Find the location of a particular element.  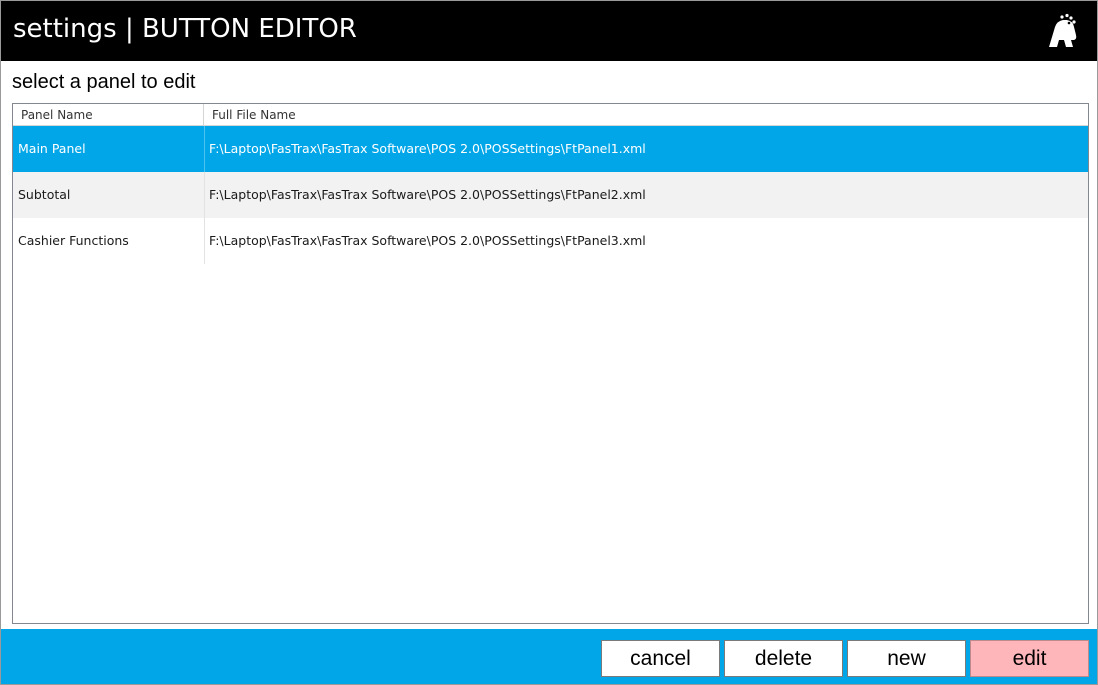

fastrax-logo-icon is located at coordinates (1062, 31).